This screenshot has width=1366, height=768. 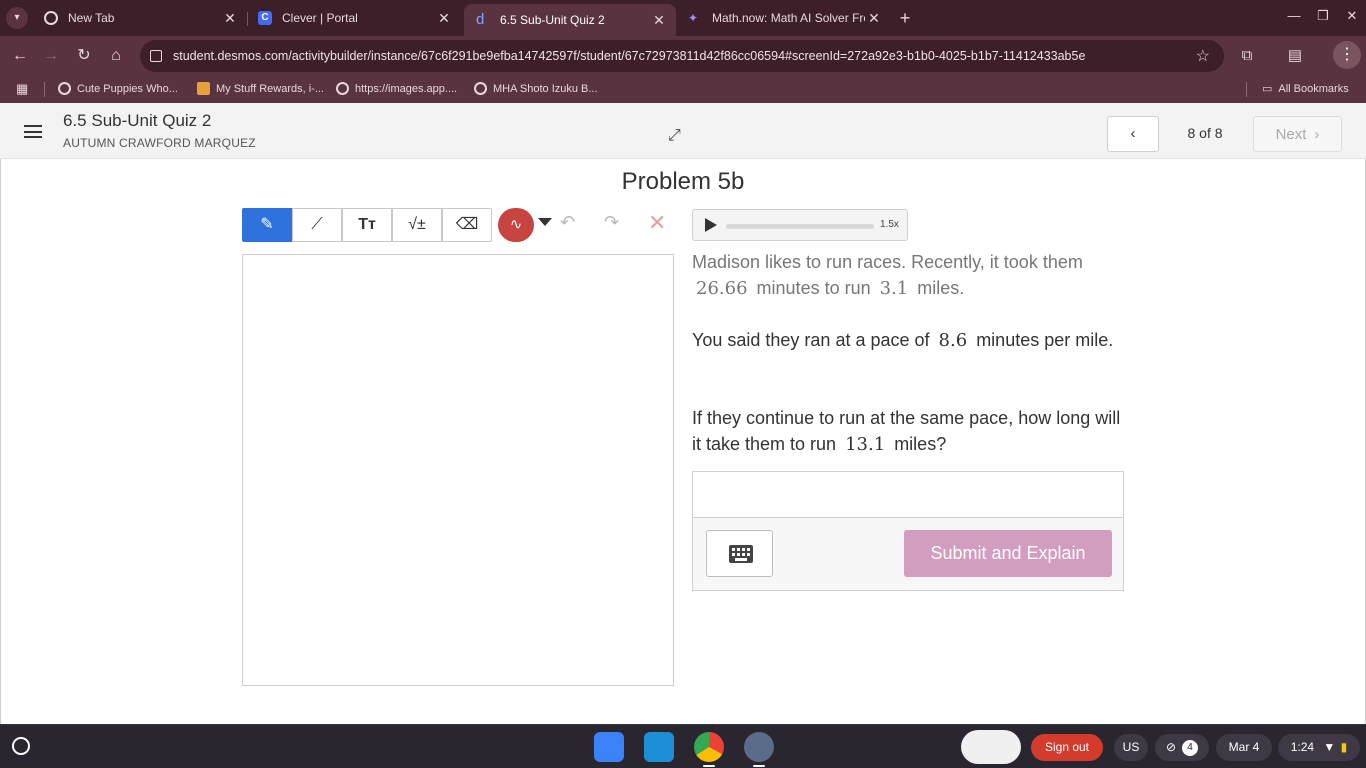 I want to click on redo-icon: ↷, so click(x=611, y=222).